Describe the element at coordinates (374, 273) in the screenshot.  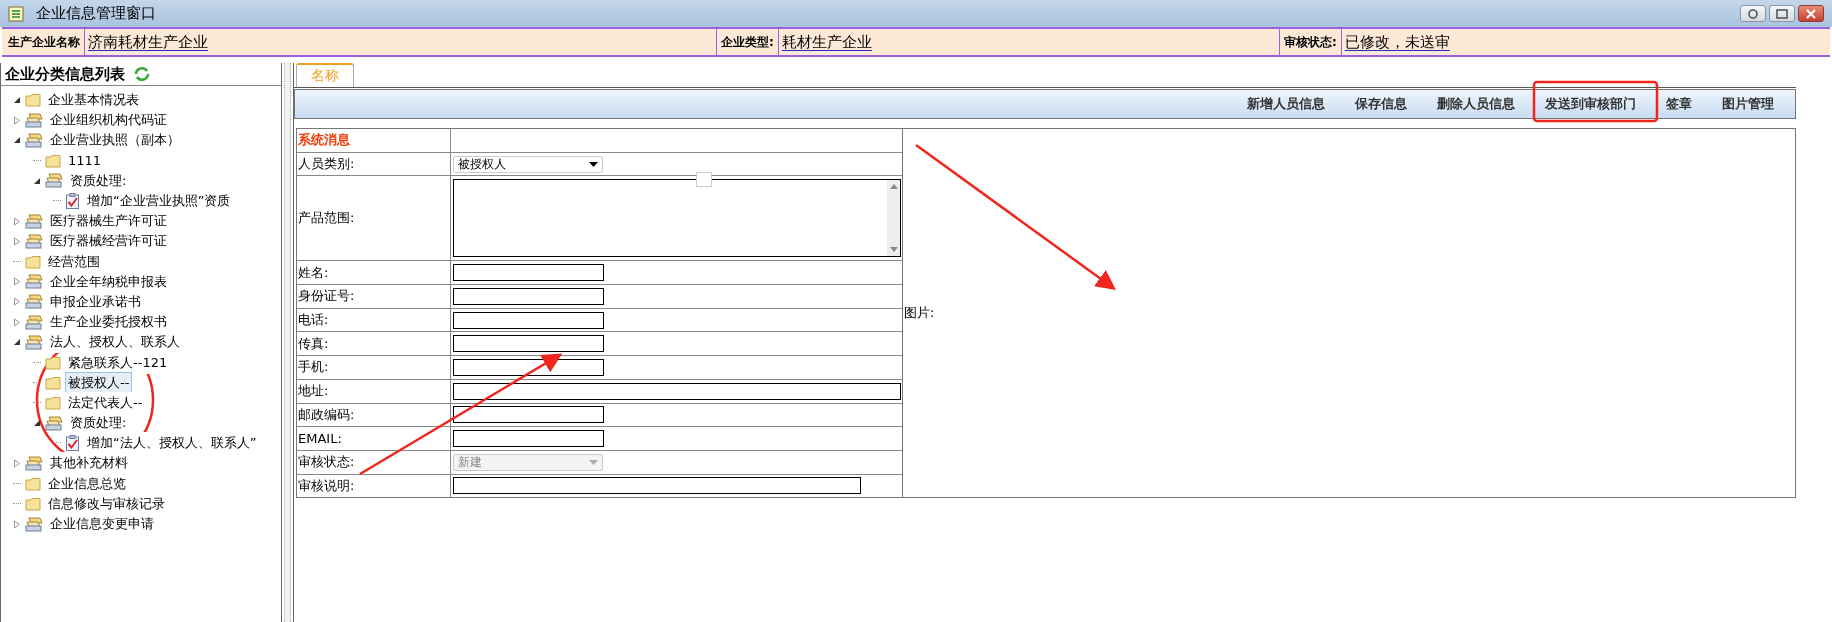
I see `form-label: 姓名:` at that location.